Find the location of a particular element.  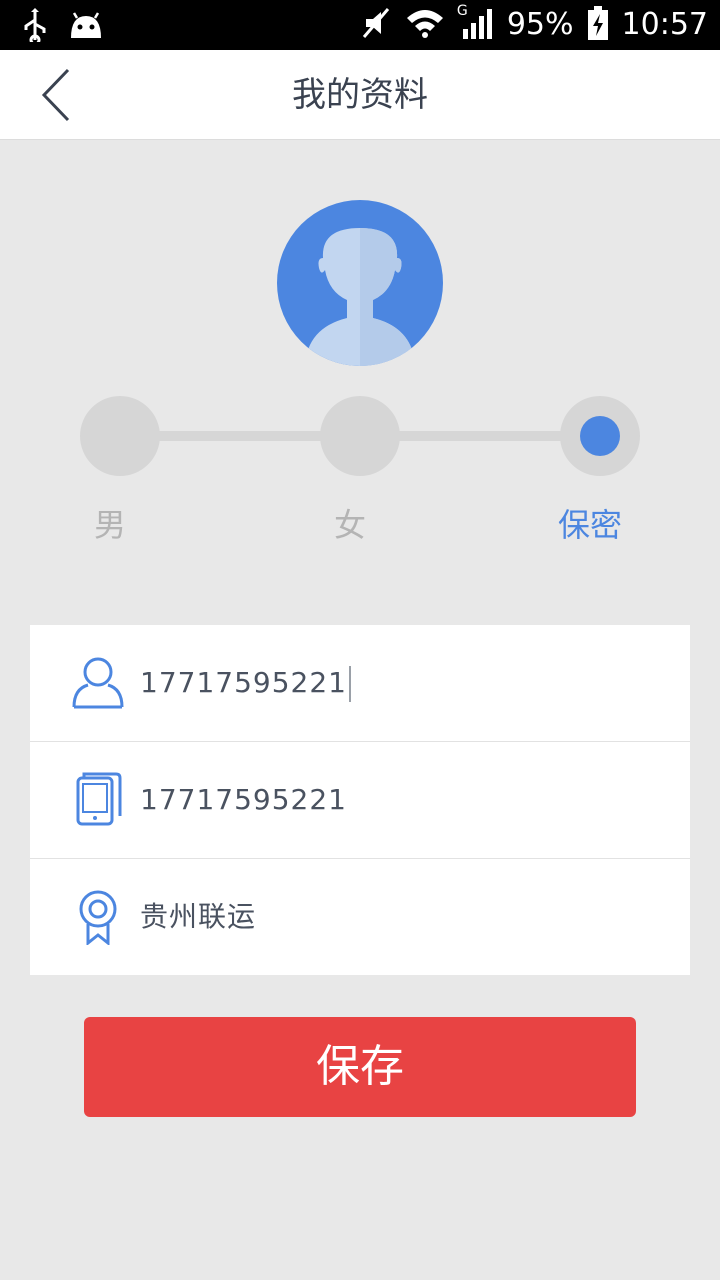

company-field: 贵州联运 is located at coordinates (198, 917).